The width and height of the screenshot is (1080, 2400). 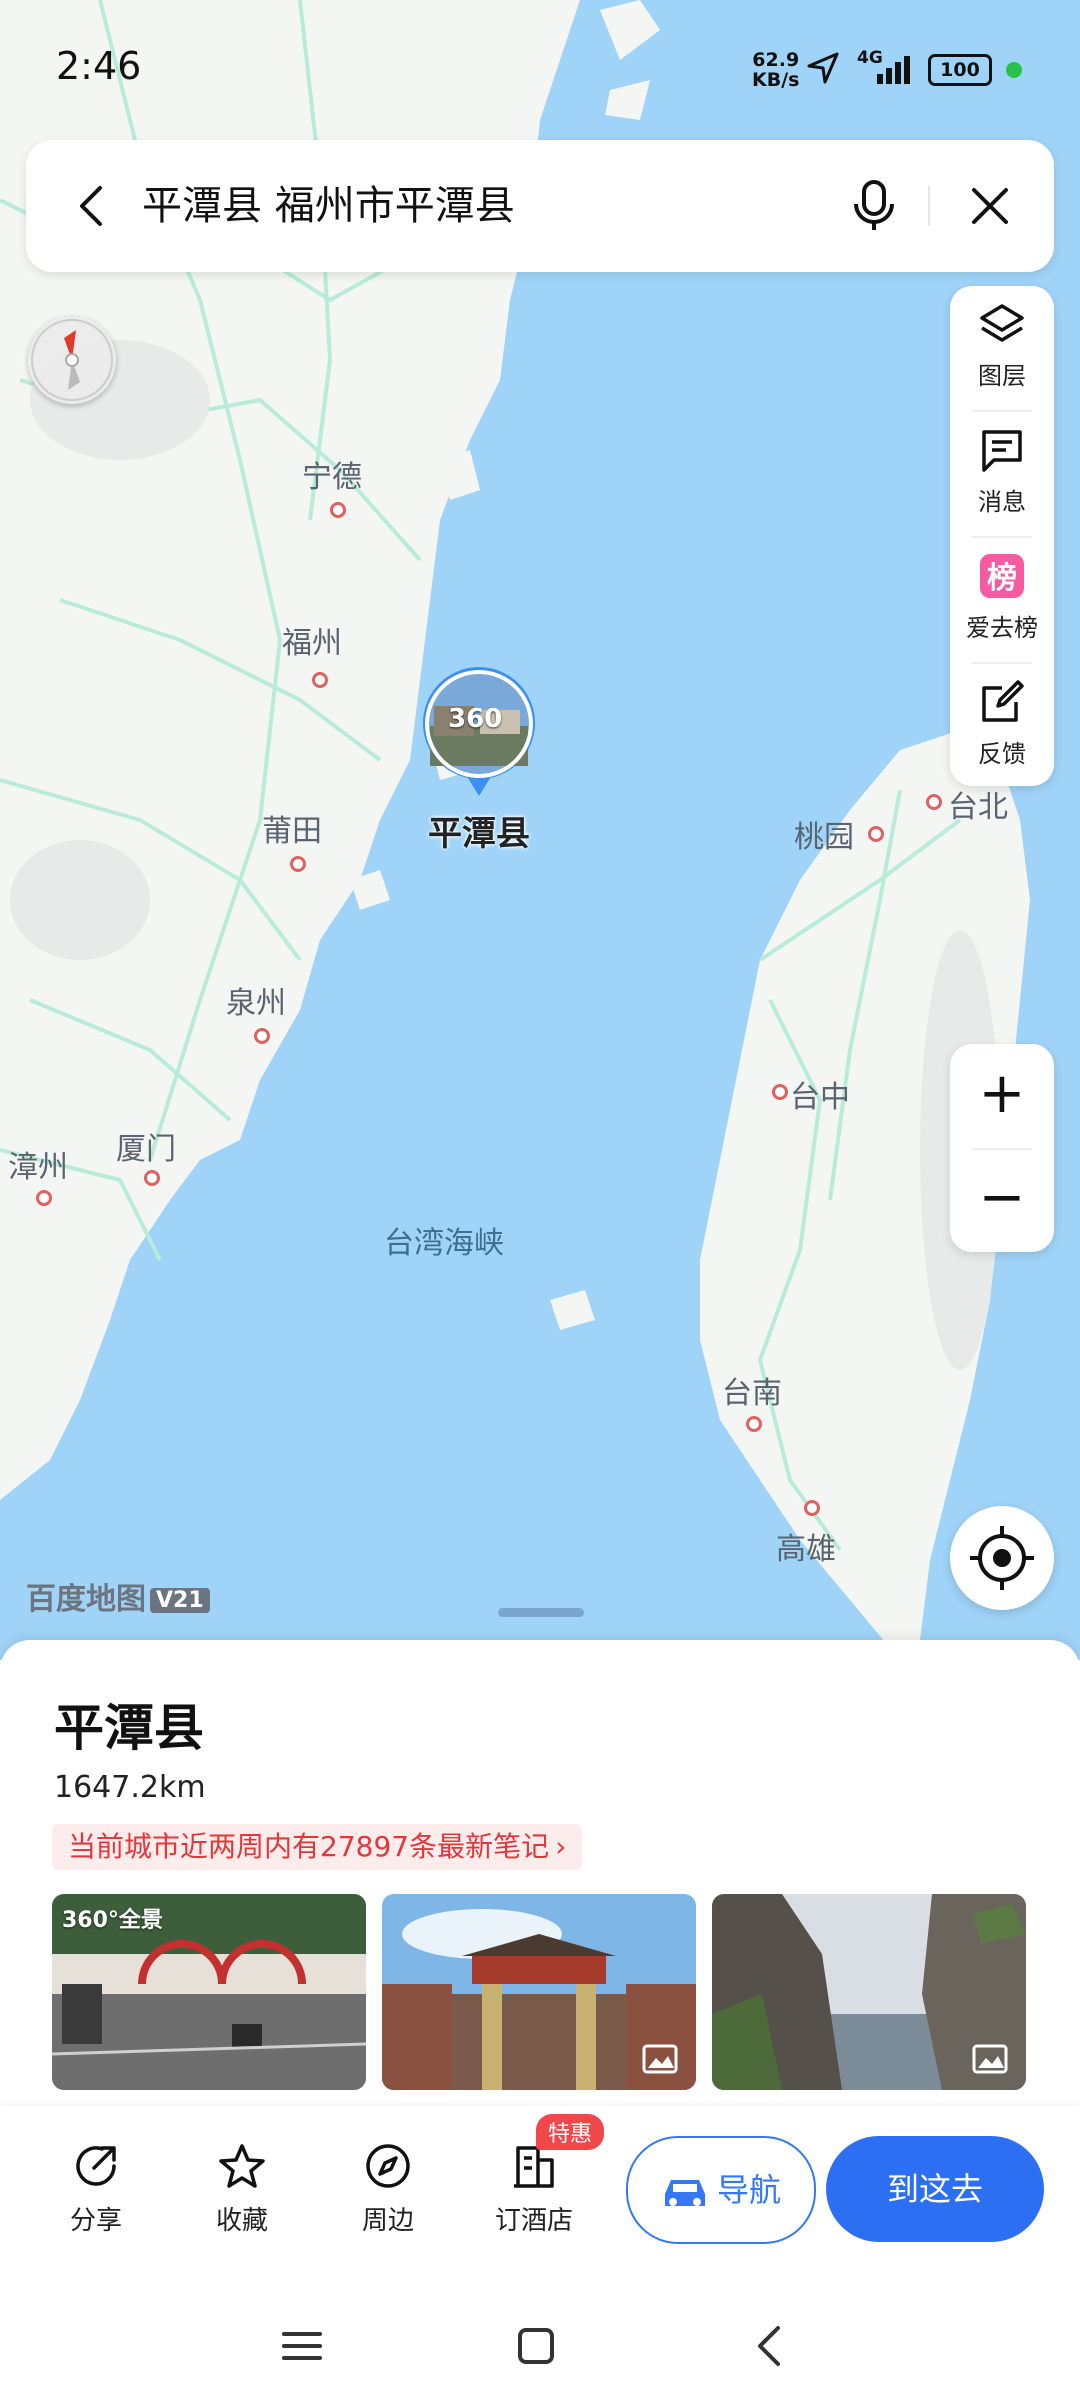 I want to click on map-label-strait: 台湾海峡, so click(x=444, y=1243).